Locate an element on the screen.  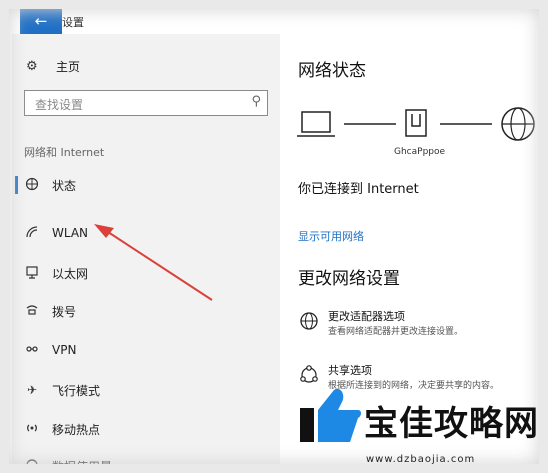
sidebar-item-label: 以太网 is located at coordinates (70, 273).